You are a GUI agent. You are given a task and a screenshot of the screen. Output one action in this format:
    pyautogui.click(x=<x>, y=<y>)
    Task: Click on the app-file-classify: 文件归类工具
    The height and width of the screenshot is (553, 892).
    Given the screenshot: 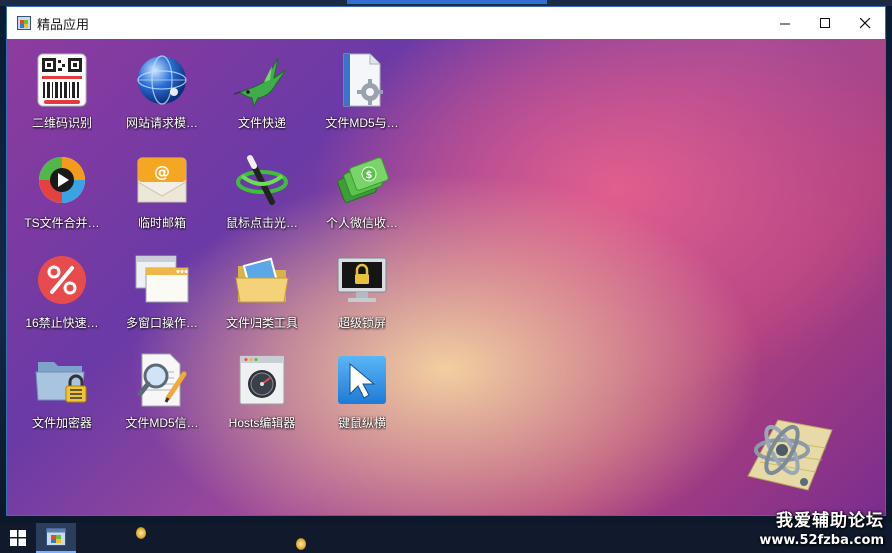 What is the action you would take?
    pyautogui.click(x=262, y=297)
    